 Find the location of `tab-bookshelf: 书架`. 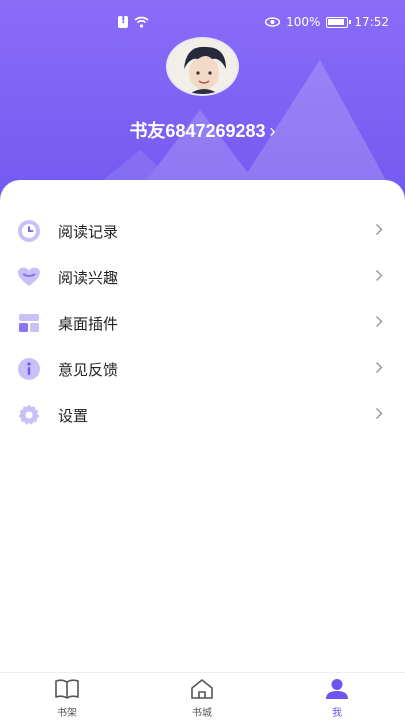

tab-bookshelf: 书架 is located at coordinates (67, 698).